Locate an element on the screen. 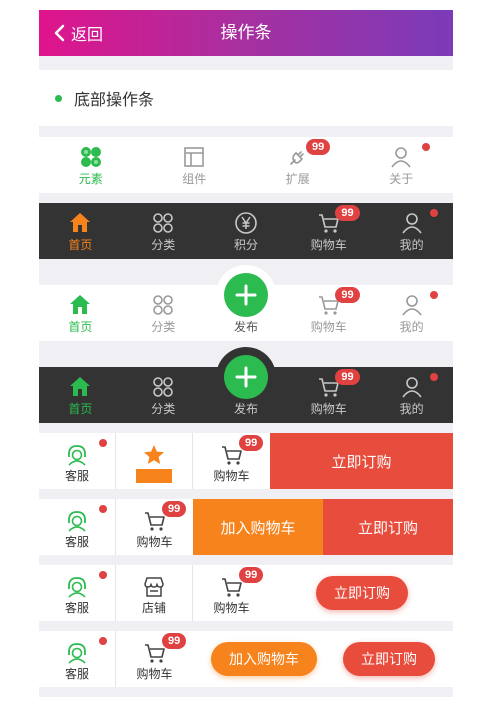 This screenshot has height=704, width=497. tabbar-dark-5: 首页 分类 积分 购物车 99 我的 is located at coordinates (246, 231).